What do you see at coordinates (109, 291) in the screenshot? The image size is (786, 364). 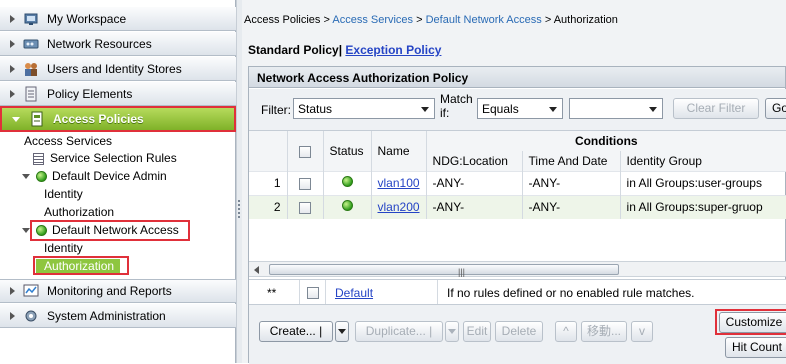 I see `nav-drawer-label: Monitoring and Reports` at bounding box center [109, 291].